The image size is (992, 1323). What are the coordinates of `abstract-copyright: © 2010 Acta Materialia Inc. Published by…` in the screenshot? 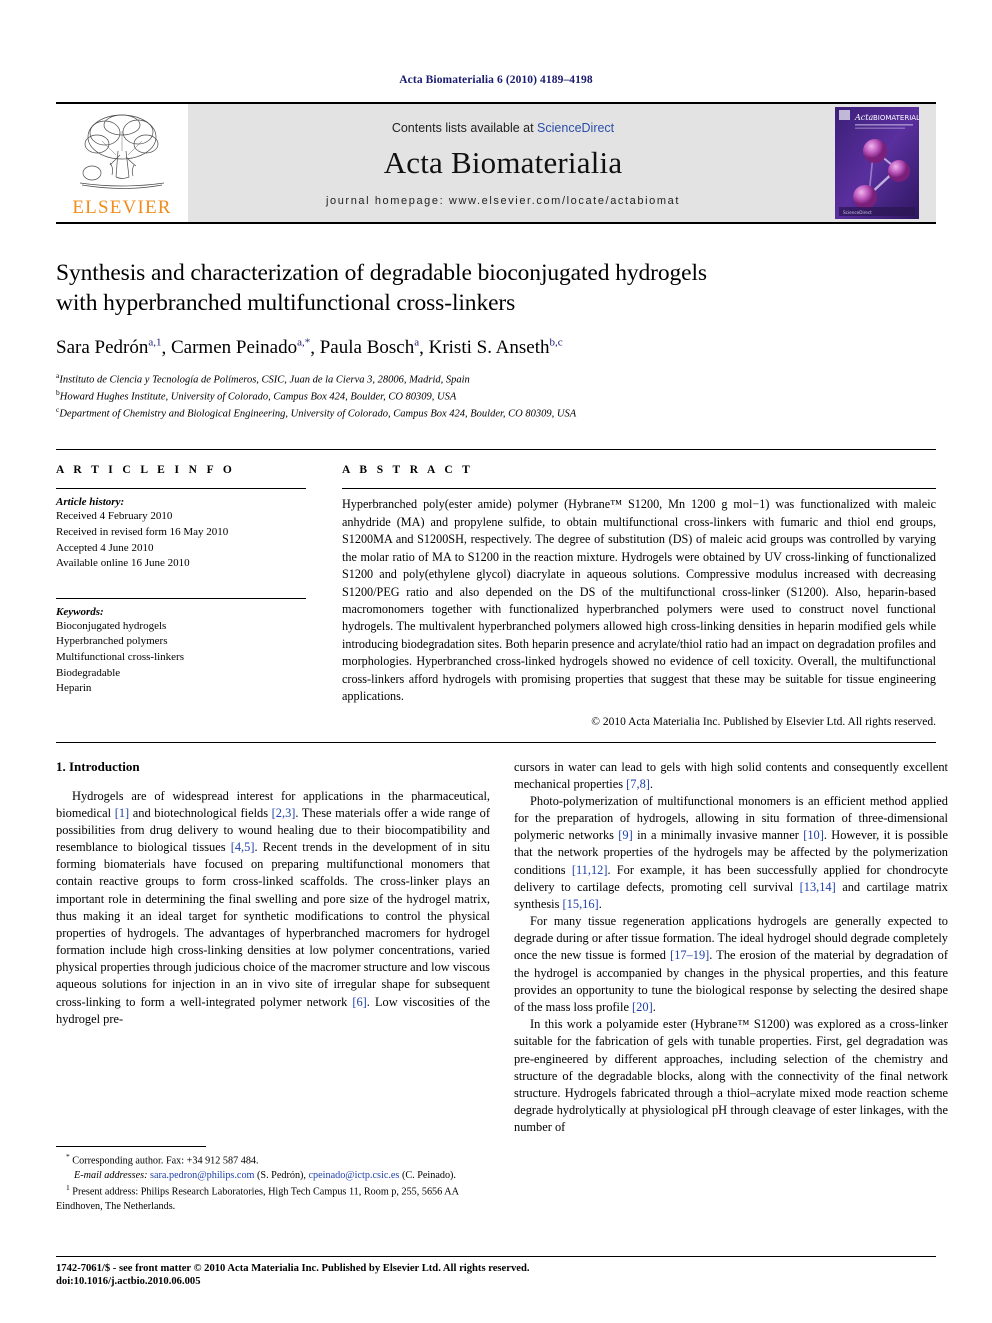 It's located at (763, 721).